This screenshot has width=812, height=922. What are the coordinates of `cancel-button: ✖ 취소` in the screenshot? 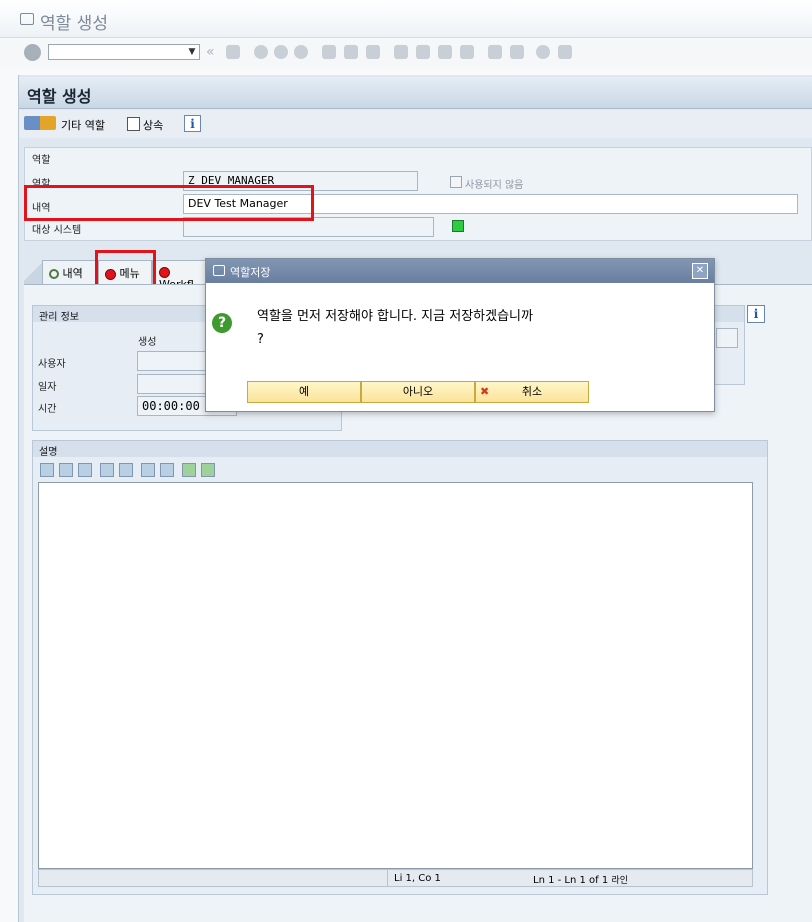 It's located at (532, 392).